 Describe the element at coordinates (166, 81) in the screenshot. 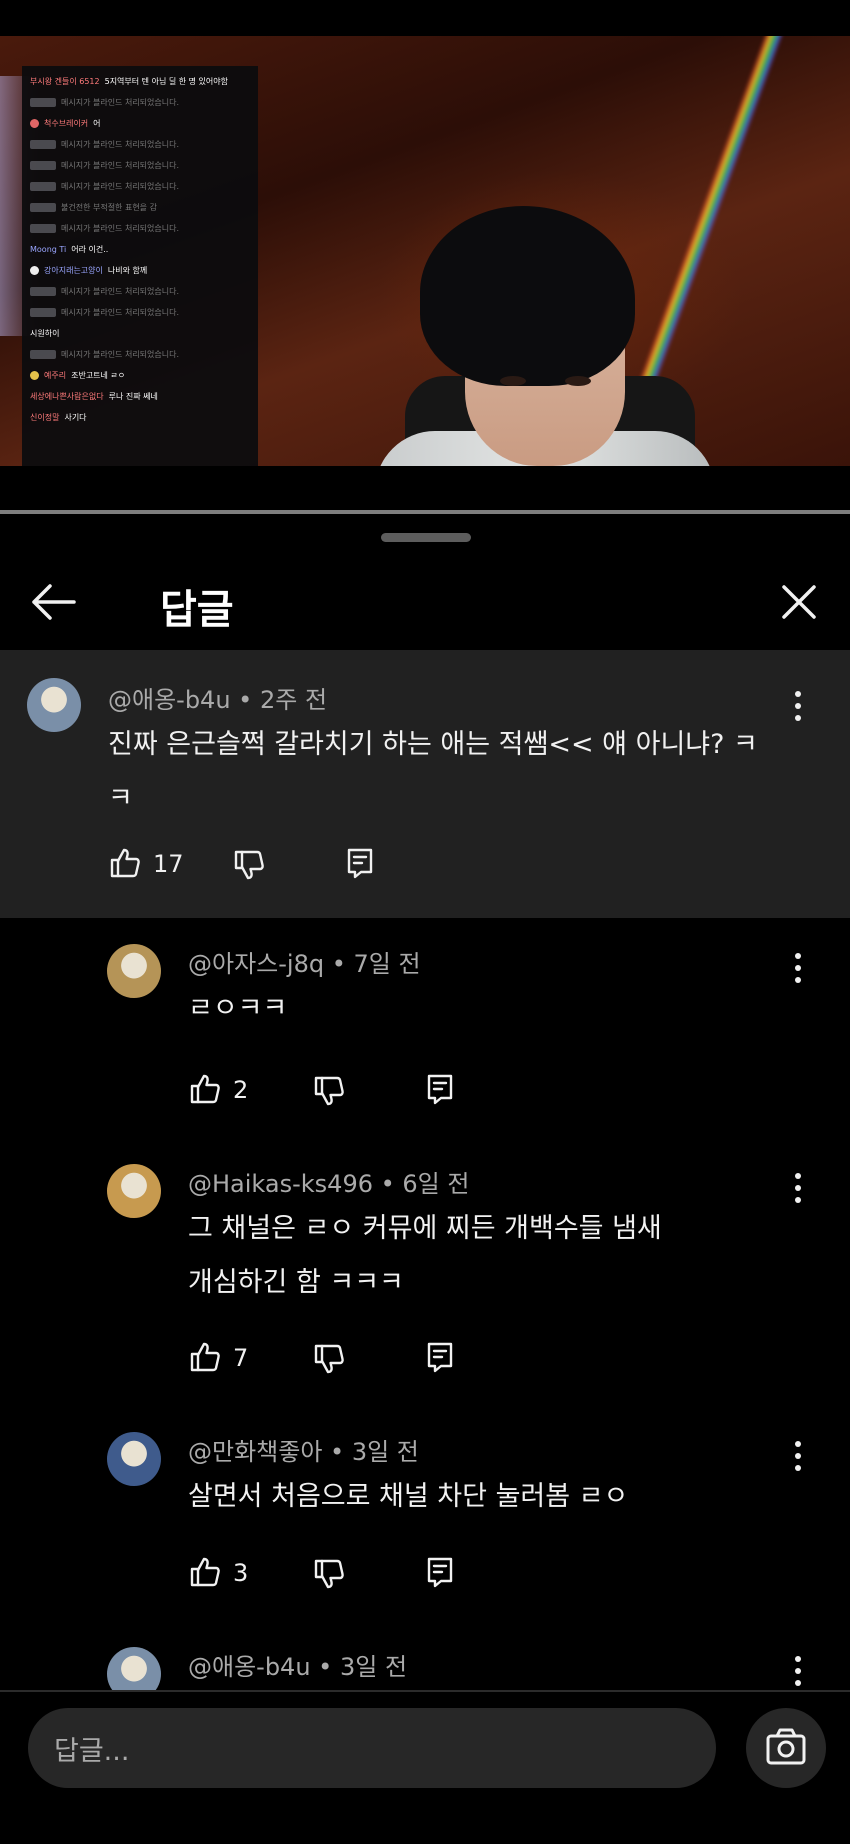

I see `chat-text: 5지역부터 텐 아님 딜 한 명 있어야함` at that location.